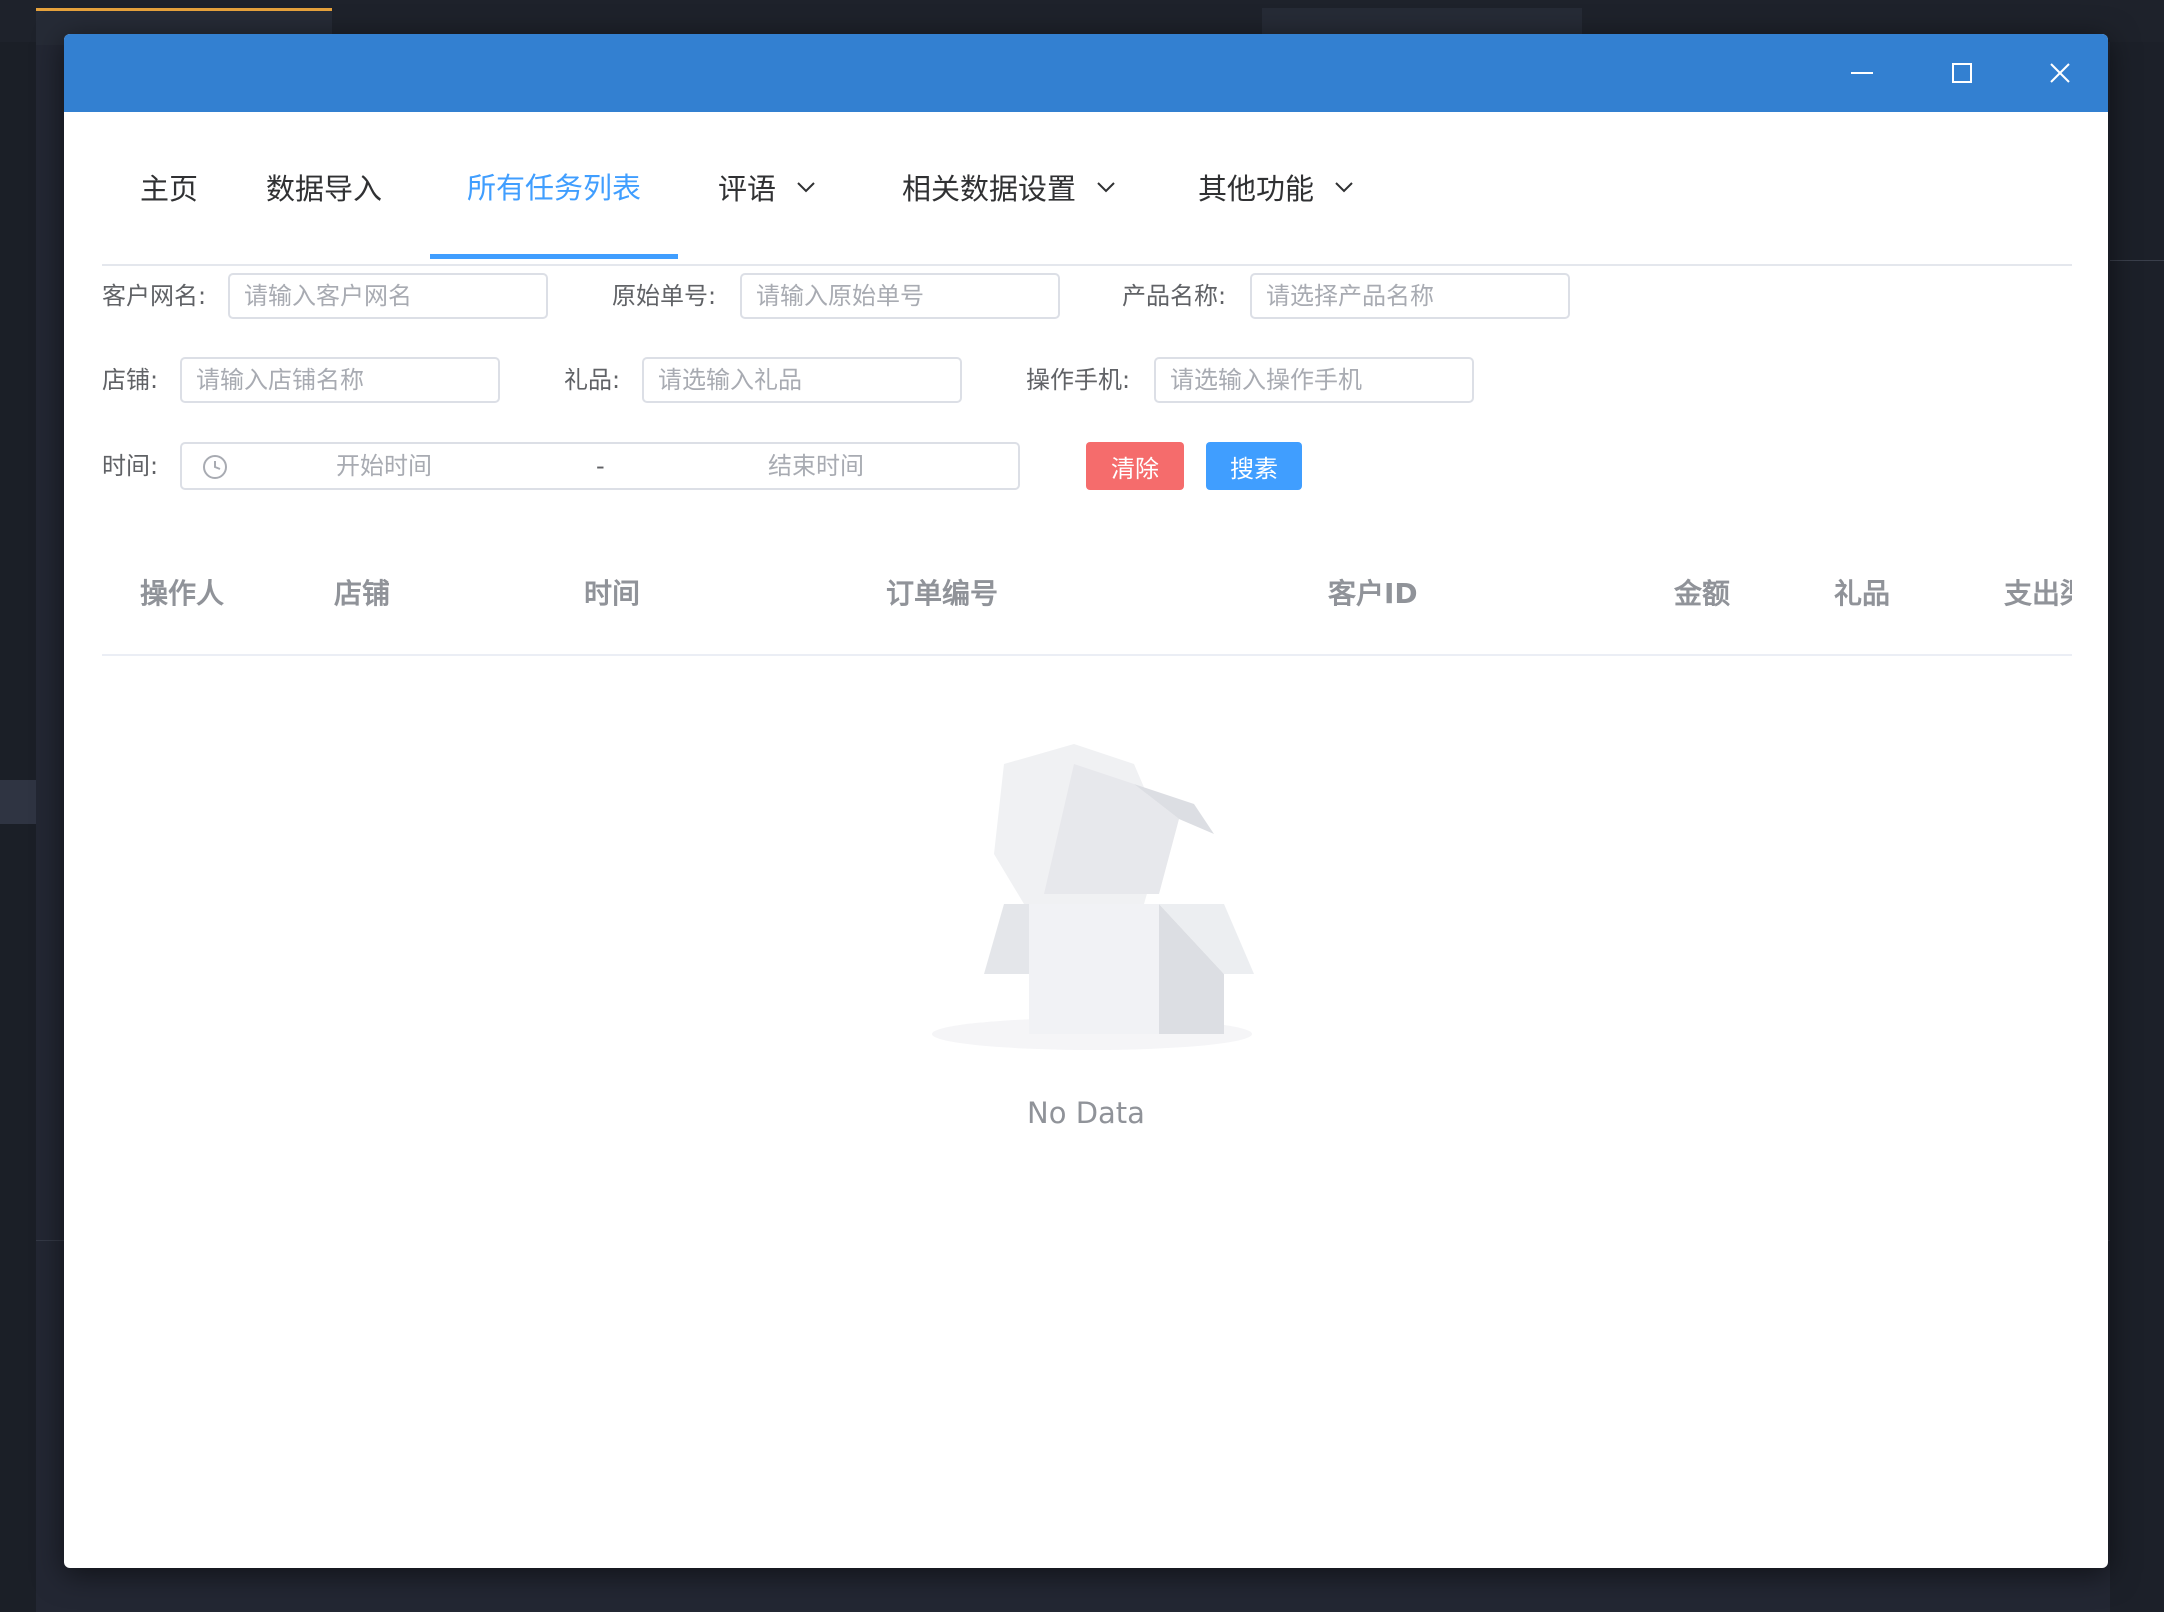 This screenshot has width=2164, height=1612. I want to click on customer-name-label: 客户网名:, so click(154, 296).